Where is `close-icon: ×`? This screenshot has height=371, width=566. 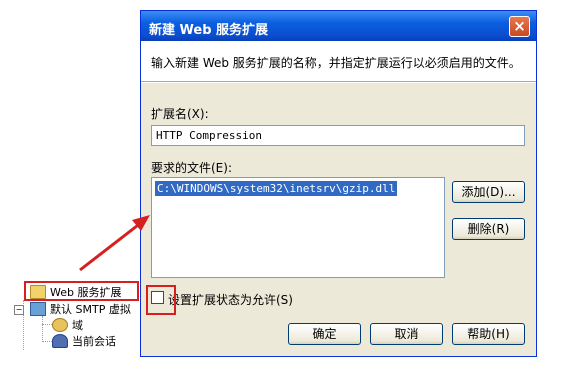
close-icon: × is located at coordinates (519, 26).